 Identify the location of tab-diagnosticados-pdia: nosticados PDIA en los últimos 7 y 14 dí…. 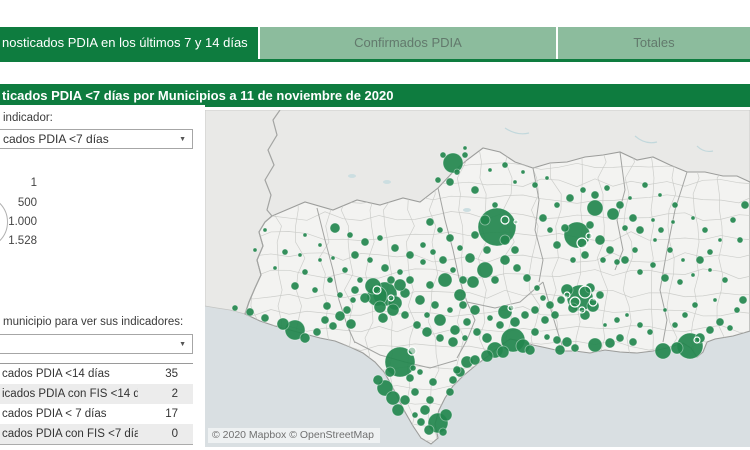
(129, 43).